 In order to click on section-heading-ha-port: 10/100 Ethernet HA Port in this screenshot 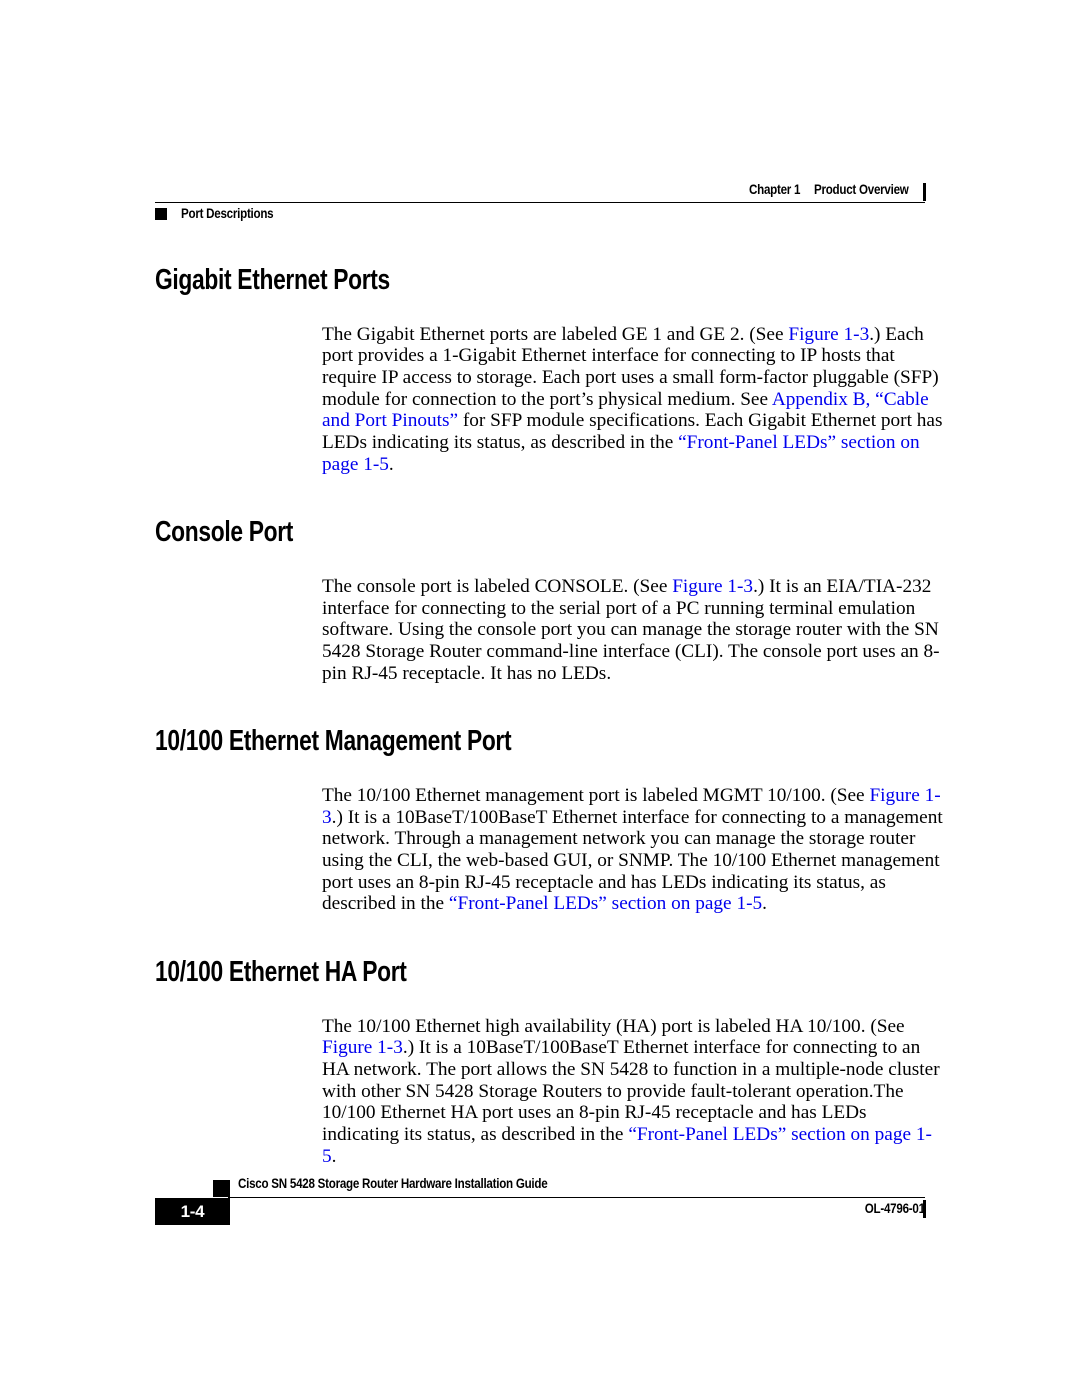, I will do `click(281, 972)`.